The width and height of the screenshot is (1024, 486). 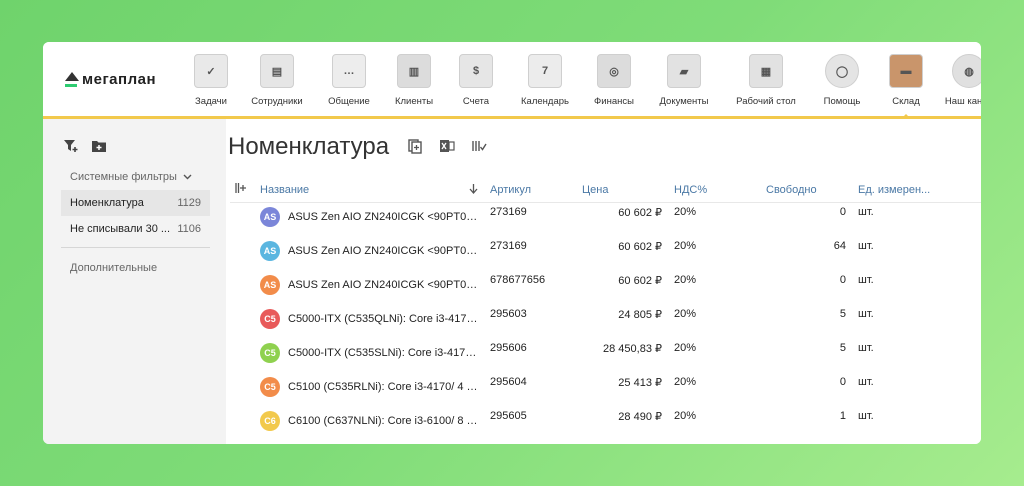 What do you see at coordinates (85, 146) in the screenshot?
I see `sidebar-tools` at bounding box center [85, 146].